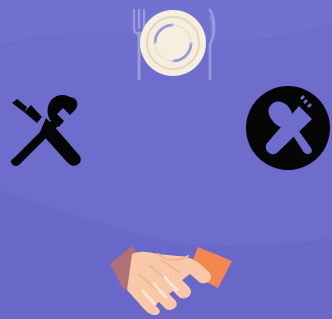 This screenshot has height=319, width=332. What do you see at coordinates (48, 128) in the screenshot?
I see `wrench-screwdriver-icon` at bounding box center [48, 128].